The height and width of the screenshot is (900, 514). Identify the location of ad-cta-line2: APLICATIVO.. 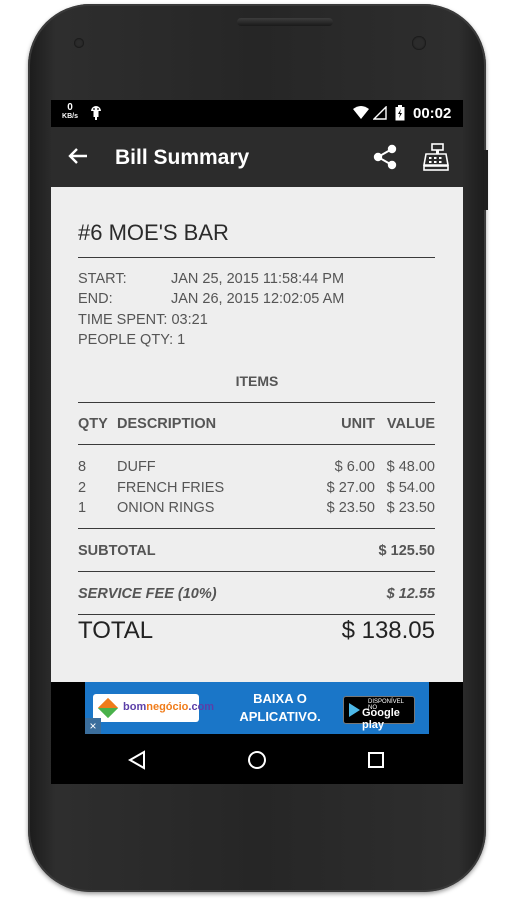
(280, 716).